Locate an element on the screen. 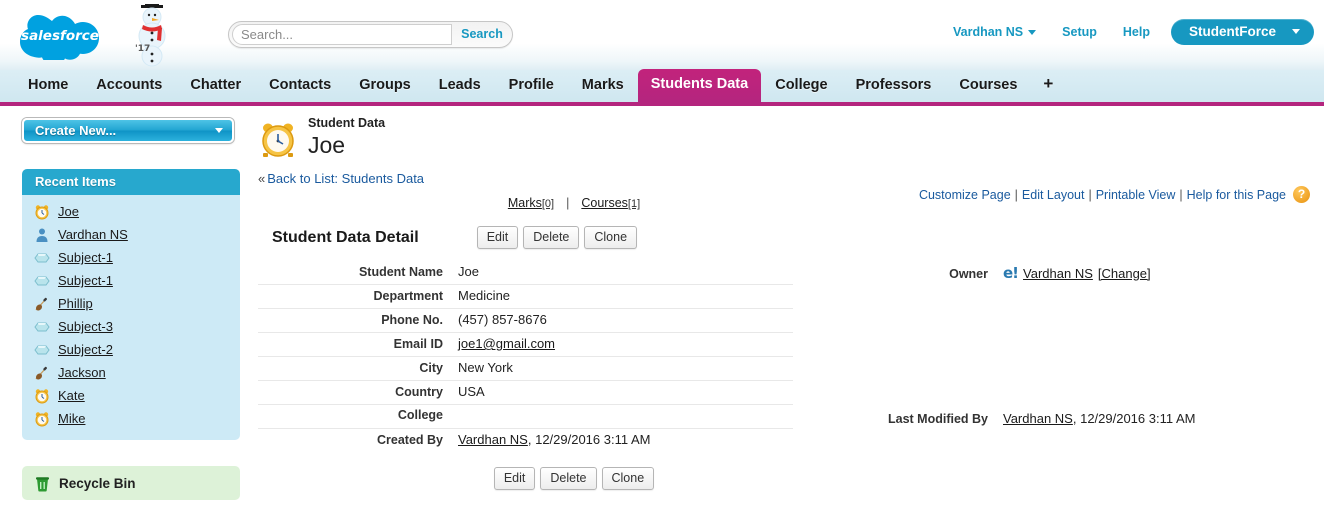 The image size is (1324, 516). recent-items-title: Recent Items is located at coordinates (131, 182).